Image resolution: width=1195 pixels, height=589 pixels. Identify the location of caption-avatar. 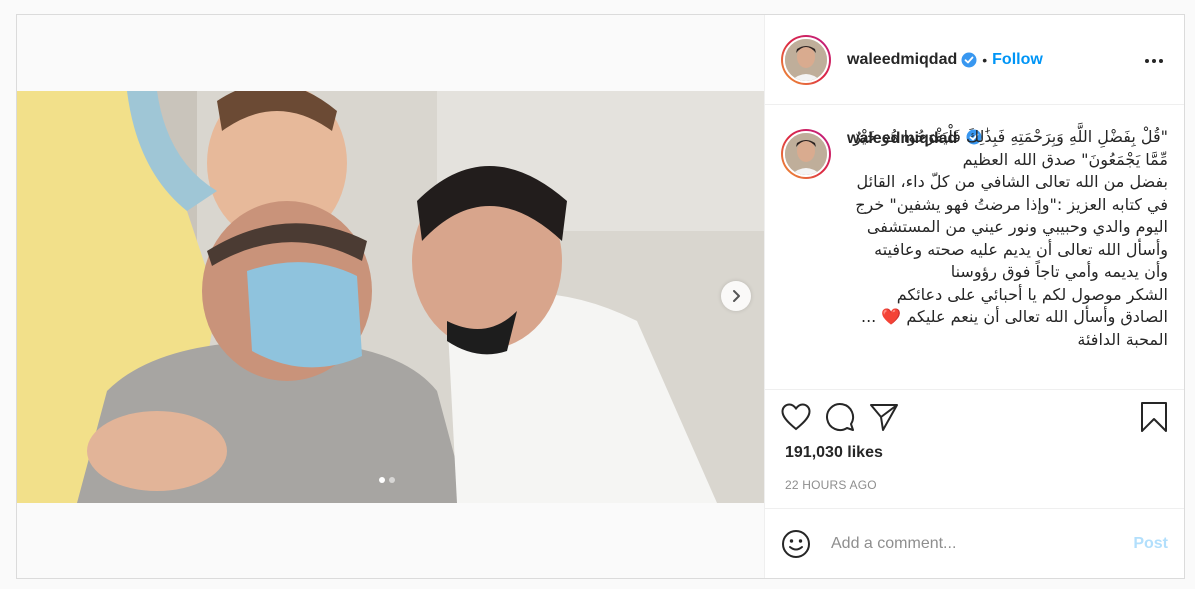
(806, 154).